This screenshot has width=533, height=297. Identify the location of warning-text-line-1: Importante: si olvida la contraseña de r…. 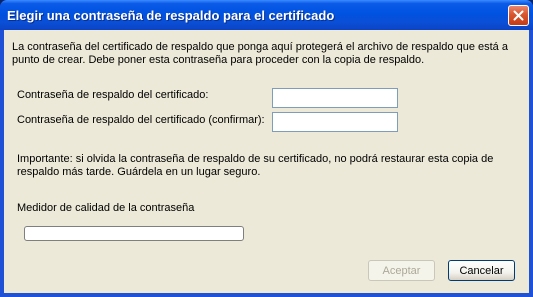
(255, 159).